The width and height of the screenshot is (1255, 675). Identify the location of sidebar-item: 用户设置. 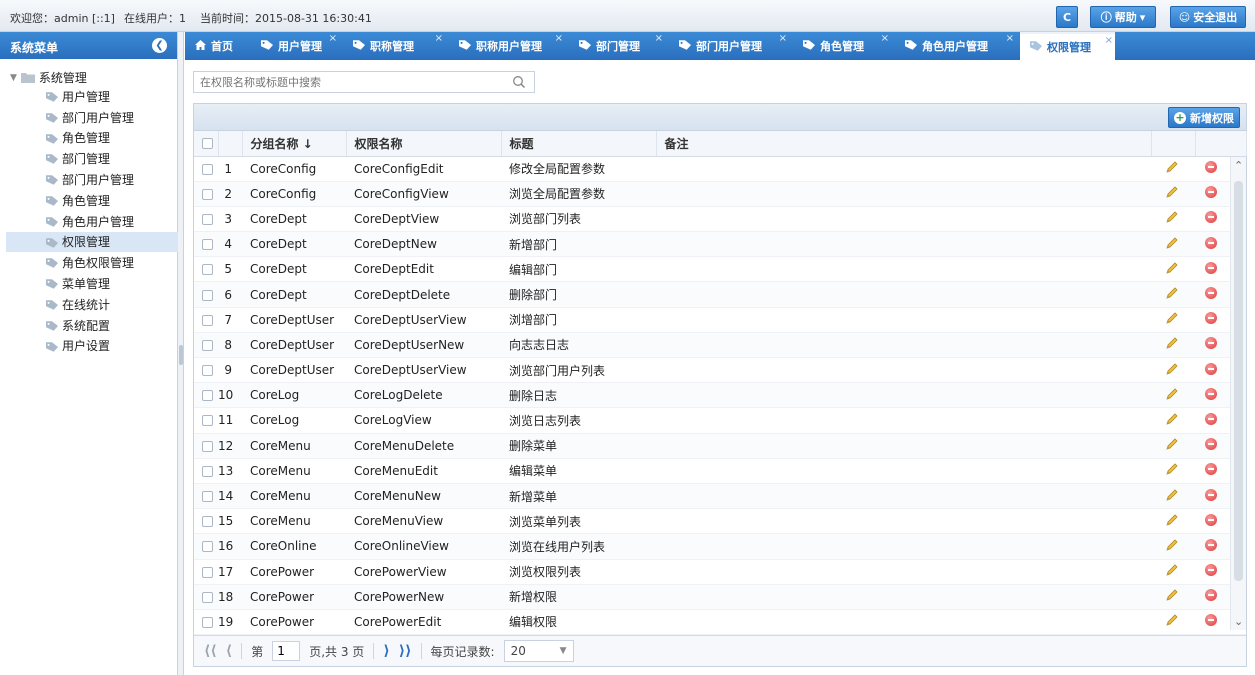
(92, 346).